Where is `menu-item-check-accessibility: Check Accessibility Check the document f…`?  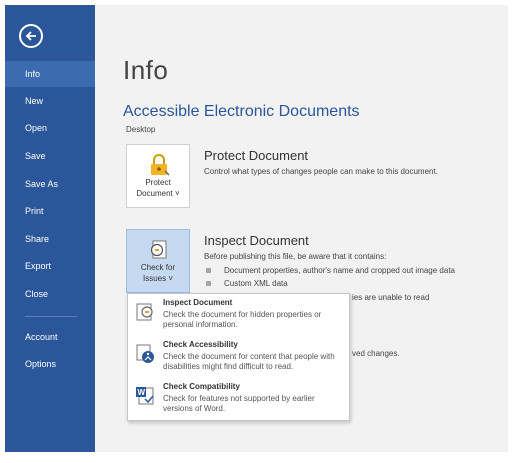 menu-item-check-accessibility: Check Accessibility Check the document f… is located at coordinates (238, 359).